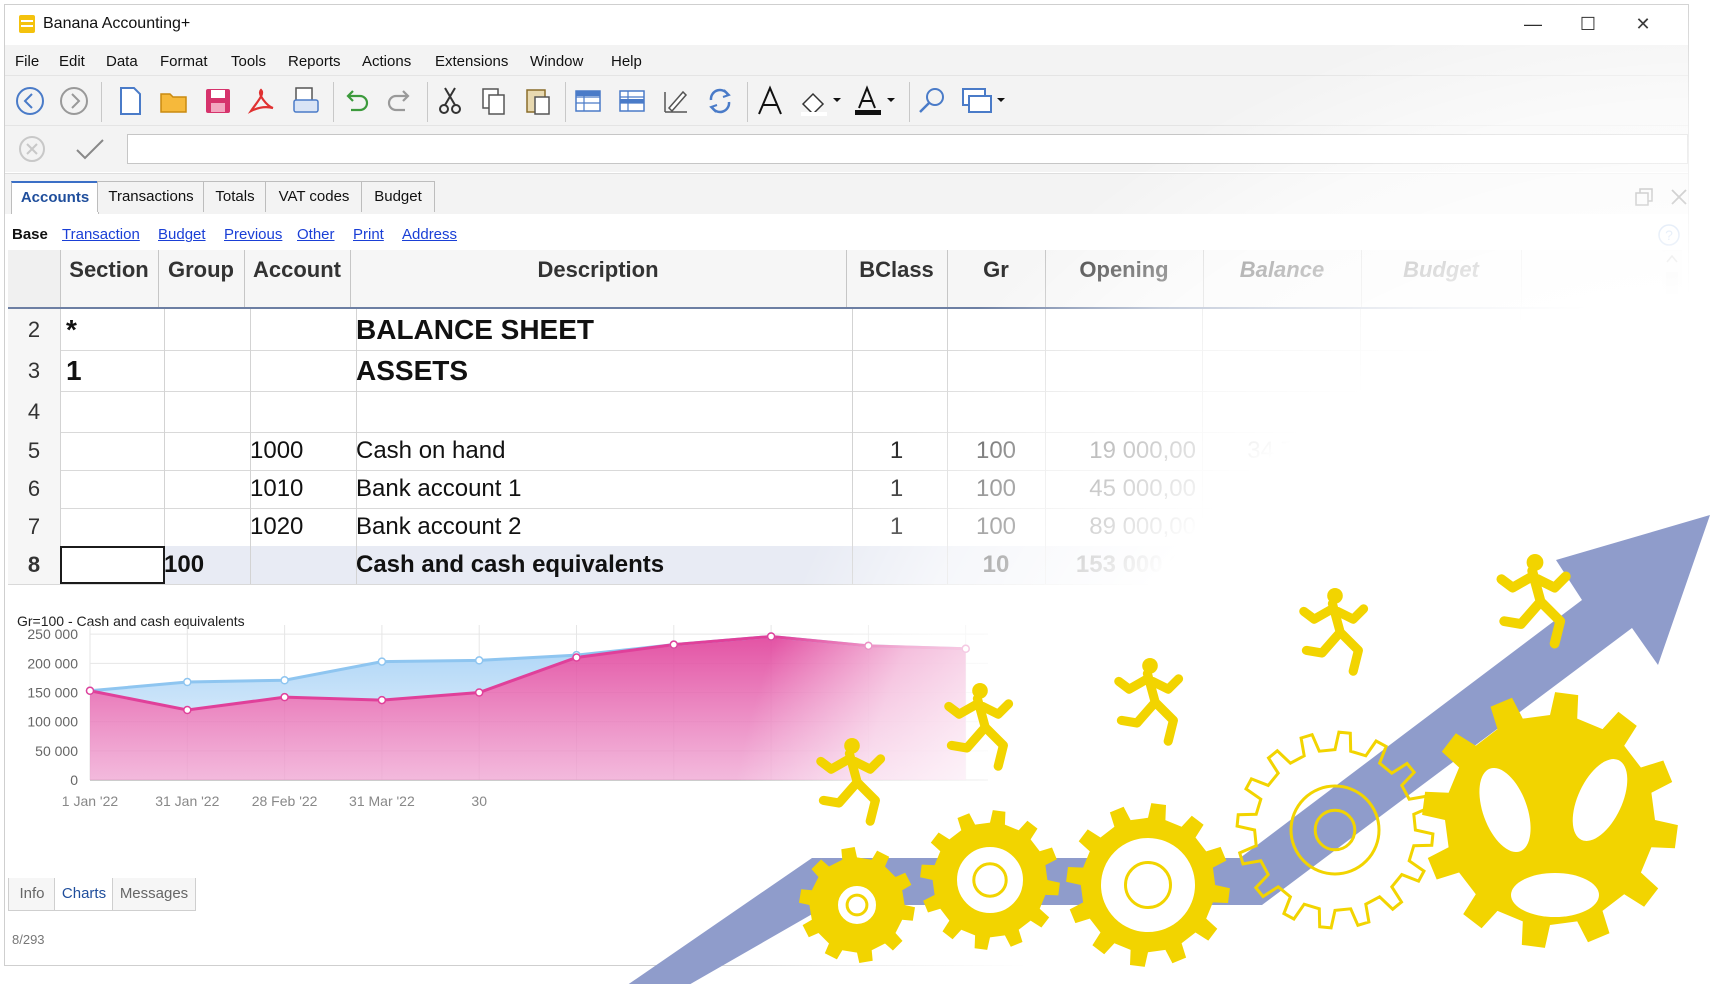 The width and height of the screenshot is (1714, 984). Describe the element at coordinates (1441, 278) in the screenshot. I see `column-header-budget: Budget` at that location.